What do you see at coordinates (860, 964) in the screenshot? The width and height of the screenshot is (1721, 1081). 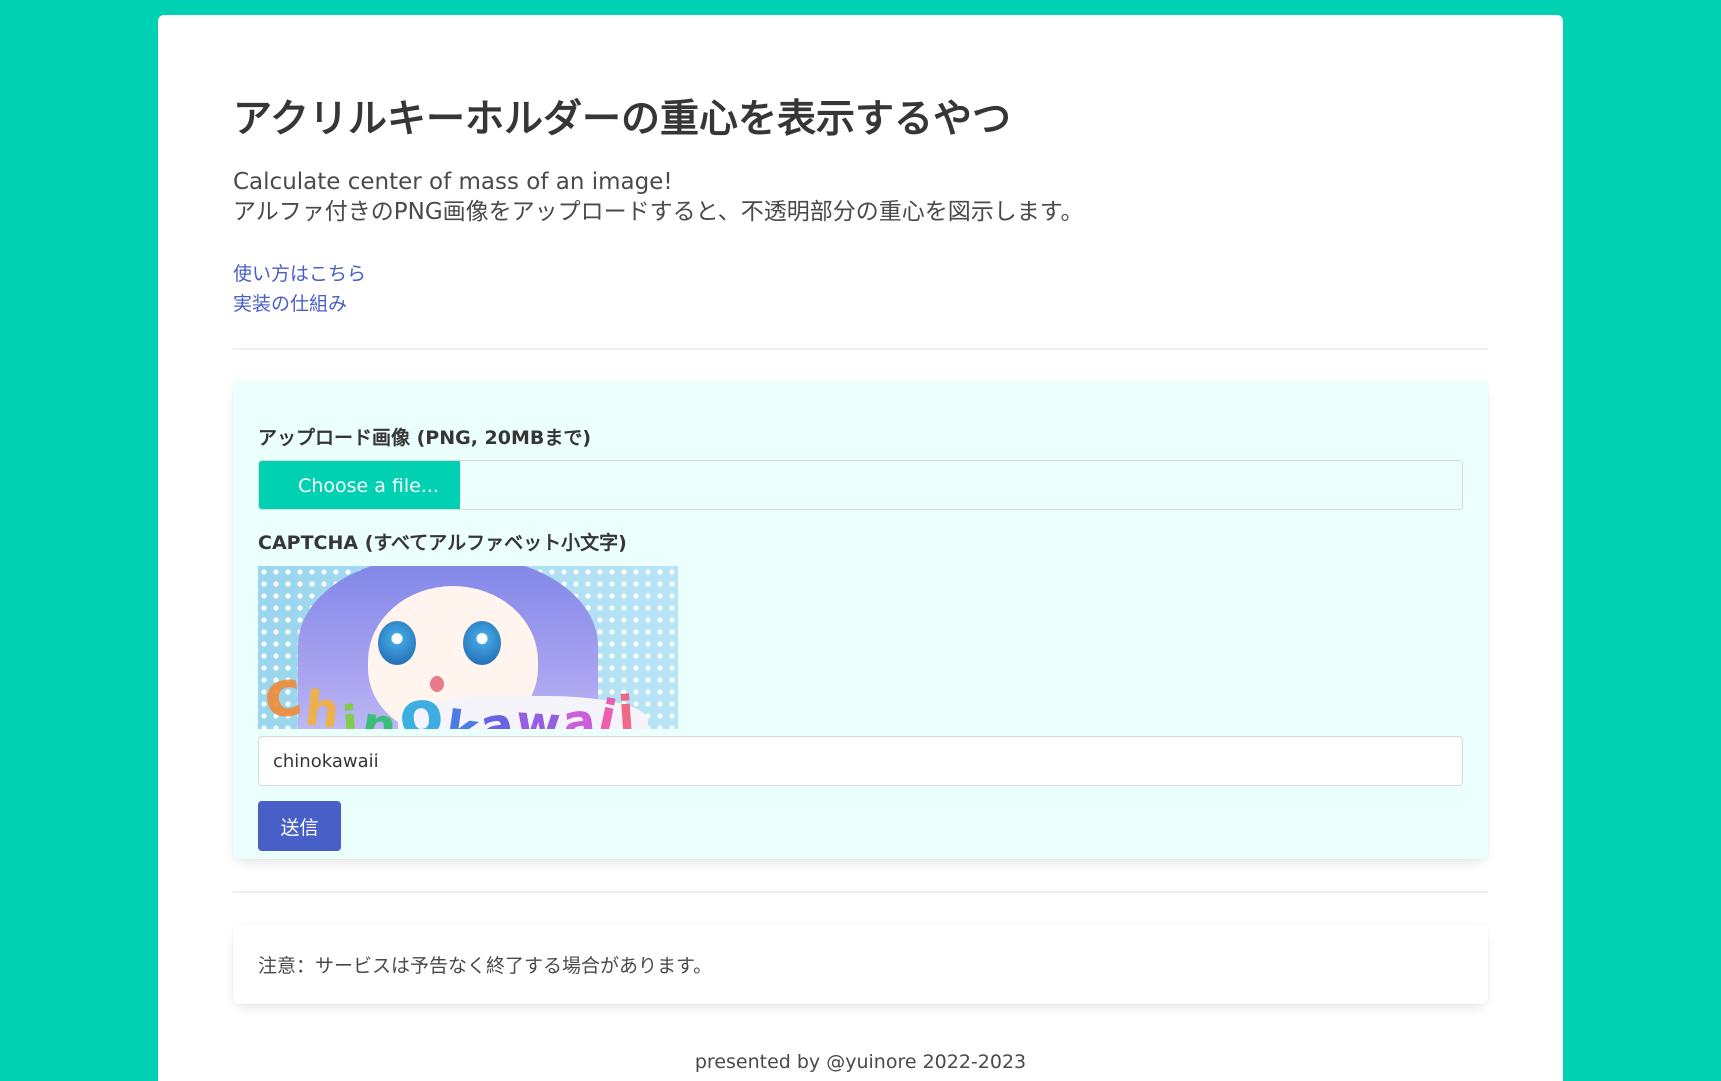 I see `notice-box: 注意：サービスは予告なく終了する場合があります。` at bounding box center [860, 964].